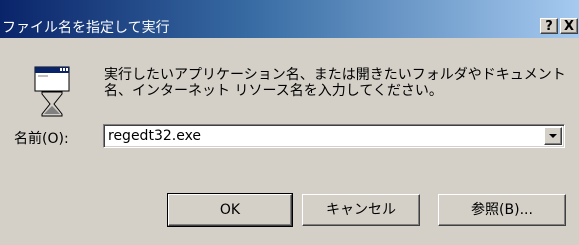  I want to click on help-icon: ?, so click(549, 26).